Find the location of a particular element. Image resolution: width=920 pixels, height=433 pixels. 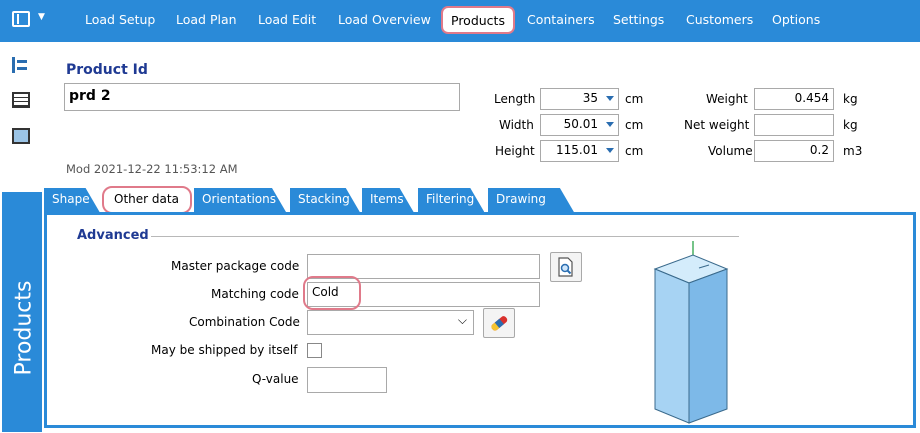

volume-unit: m3 is located at coordinates (853, 151).